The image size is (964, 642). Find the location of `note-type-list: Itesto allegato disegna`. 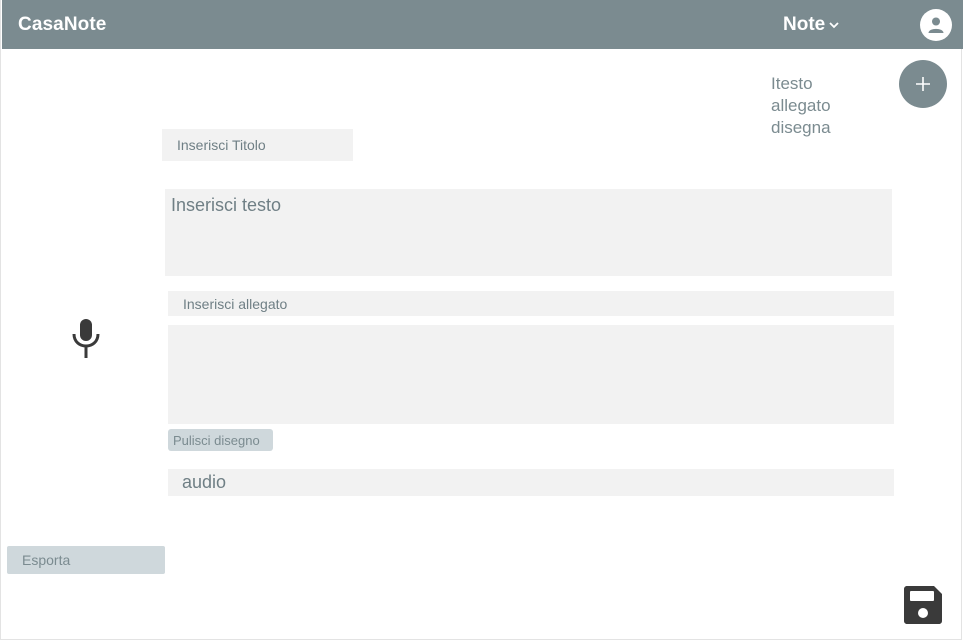

note-type-list: Itesto allegato disegna is located at coordinates (801, 106).